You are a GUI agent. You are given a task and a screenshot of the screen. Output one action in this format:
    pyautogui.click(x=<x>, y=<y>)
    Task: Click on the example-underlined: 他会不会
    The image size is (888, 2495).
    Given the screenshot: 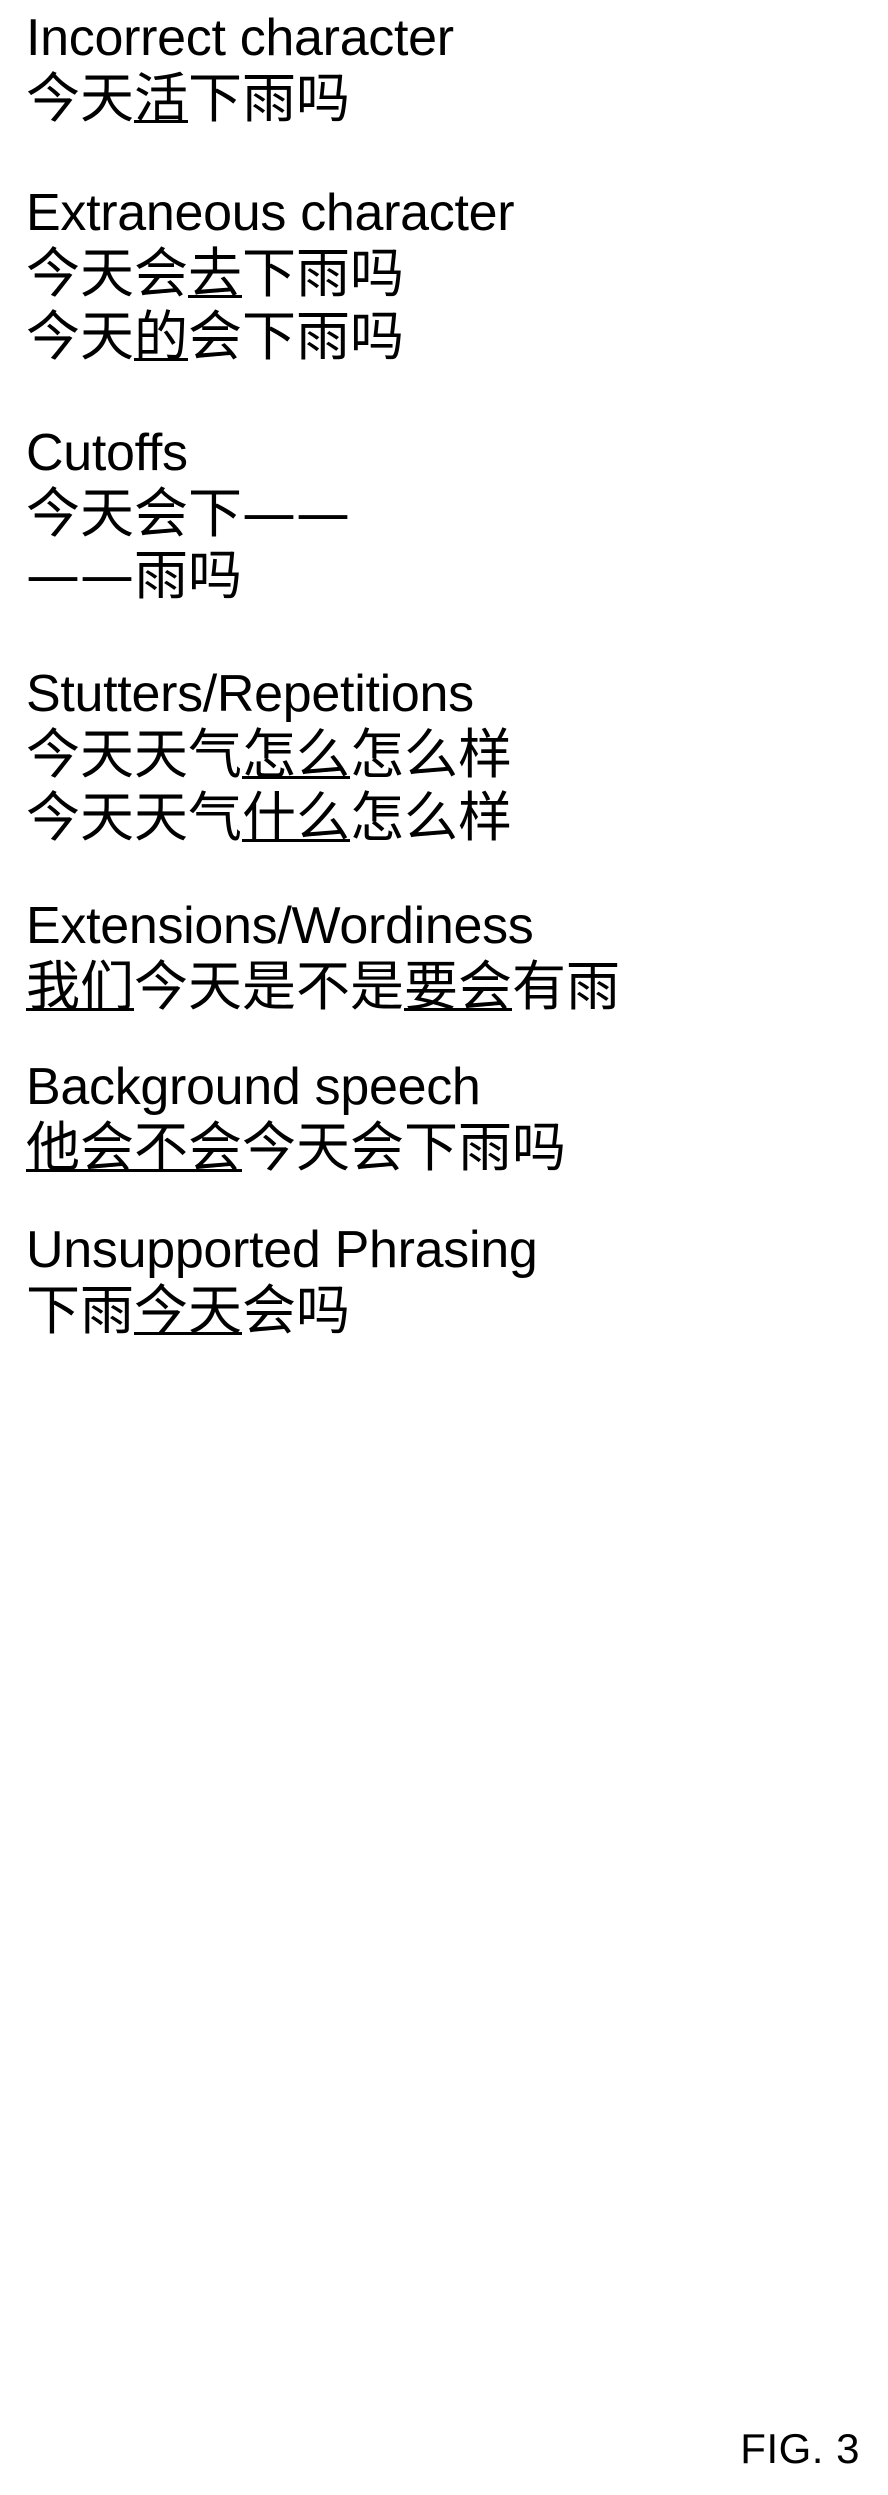 What is the action you would take?
    pyautogui.click(x=134, y=1147)
    